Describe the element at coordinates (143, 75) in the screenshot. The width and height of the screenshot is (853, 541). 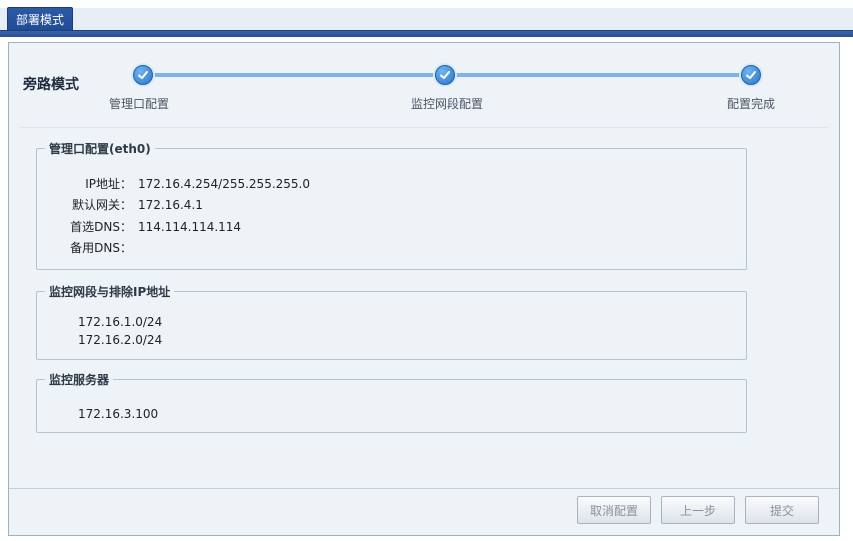
I see `step-1-check-icon` at that location.